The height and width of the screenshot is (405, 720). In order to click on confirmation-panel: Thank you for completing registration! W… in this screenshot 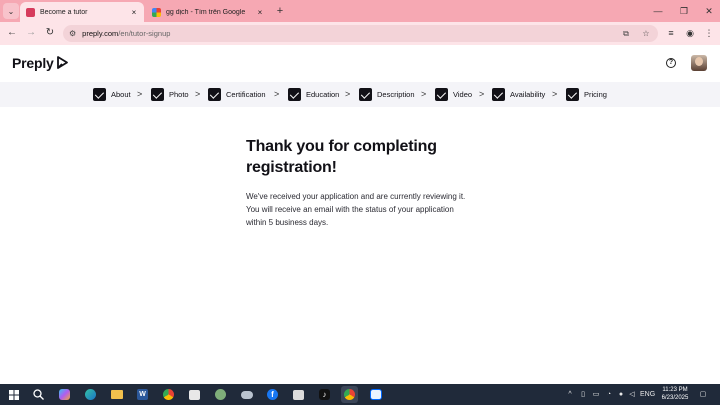, I will do `click(366, 182)`.